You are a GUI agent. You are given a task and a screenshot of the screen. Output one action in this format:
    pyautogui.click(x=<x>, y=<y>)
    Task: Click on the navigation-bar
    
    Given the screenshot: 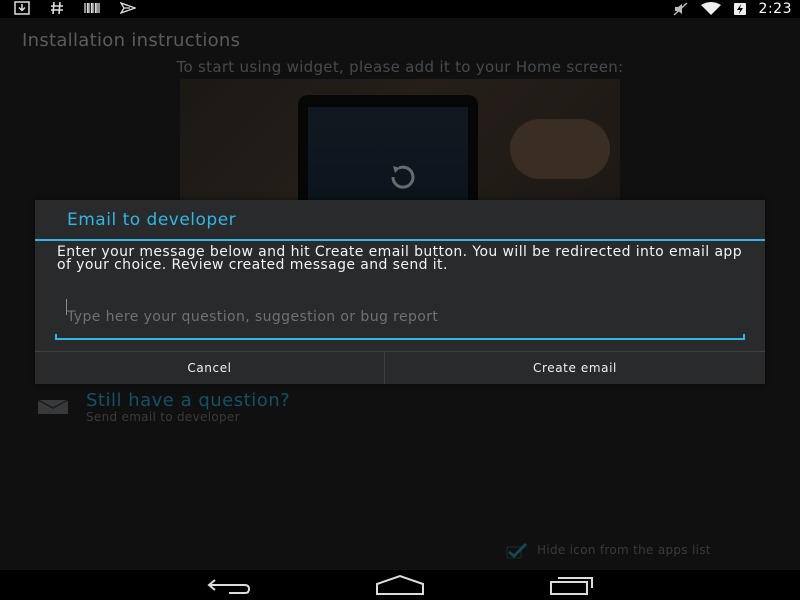 What is the action you would take?
    pyautogui.click(x=400, y=585)
    